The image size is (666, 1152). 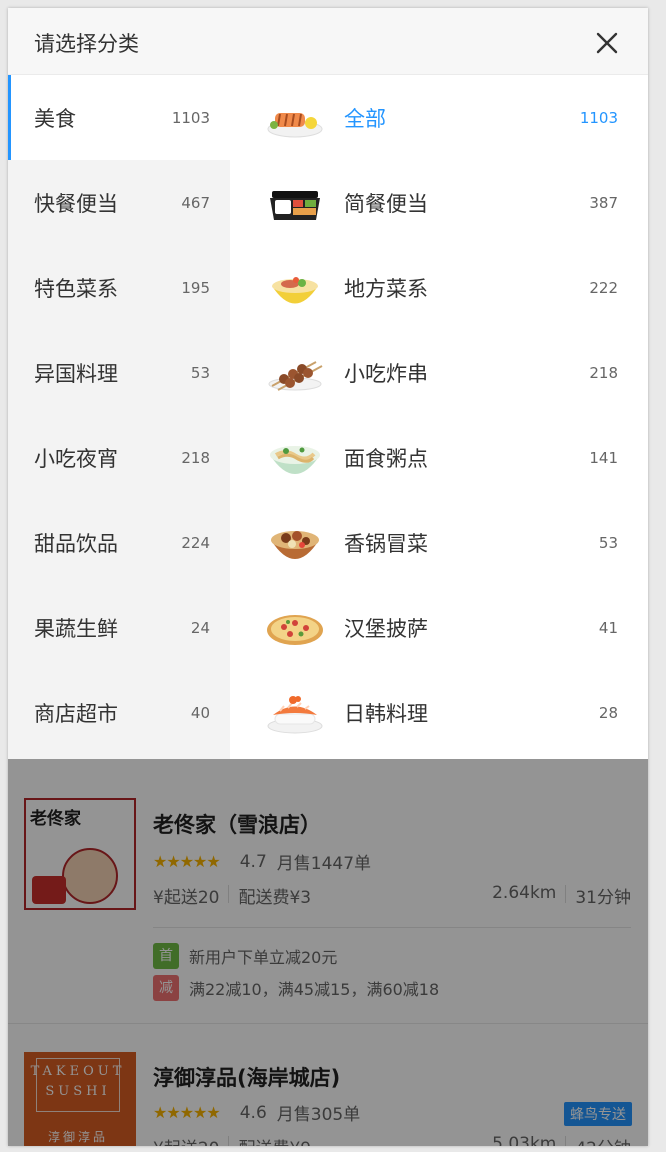 What do you see at coordinates (55, 119) in the screenshot?
I see `category-label: 美食` at bounding box center [55, 119].